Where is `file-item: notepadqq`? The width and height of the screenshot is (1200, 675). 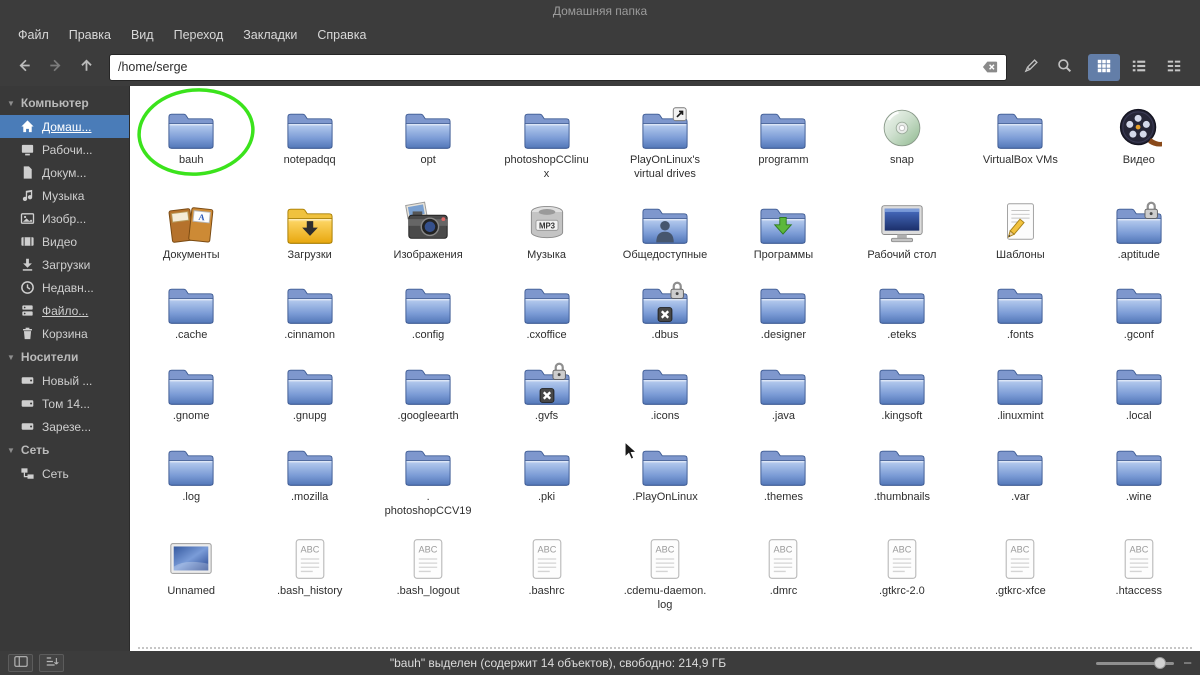 file-item: notepadqq is located at coordinates (309, 143).